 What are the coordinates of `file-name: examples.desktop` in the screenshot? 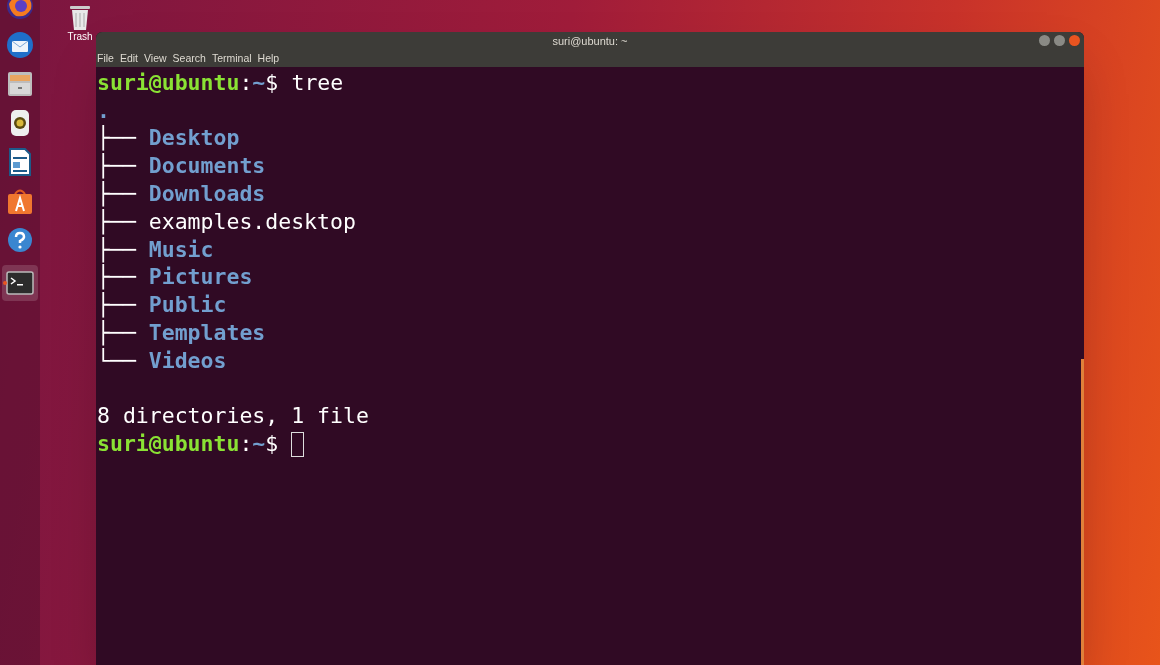 It's located at (252, 221).